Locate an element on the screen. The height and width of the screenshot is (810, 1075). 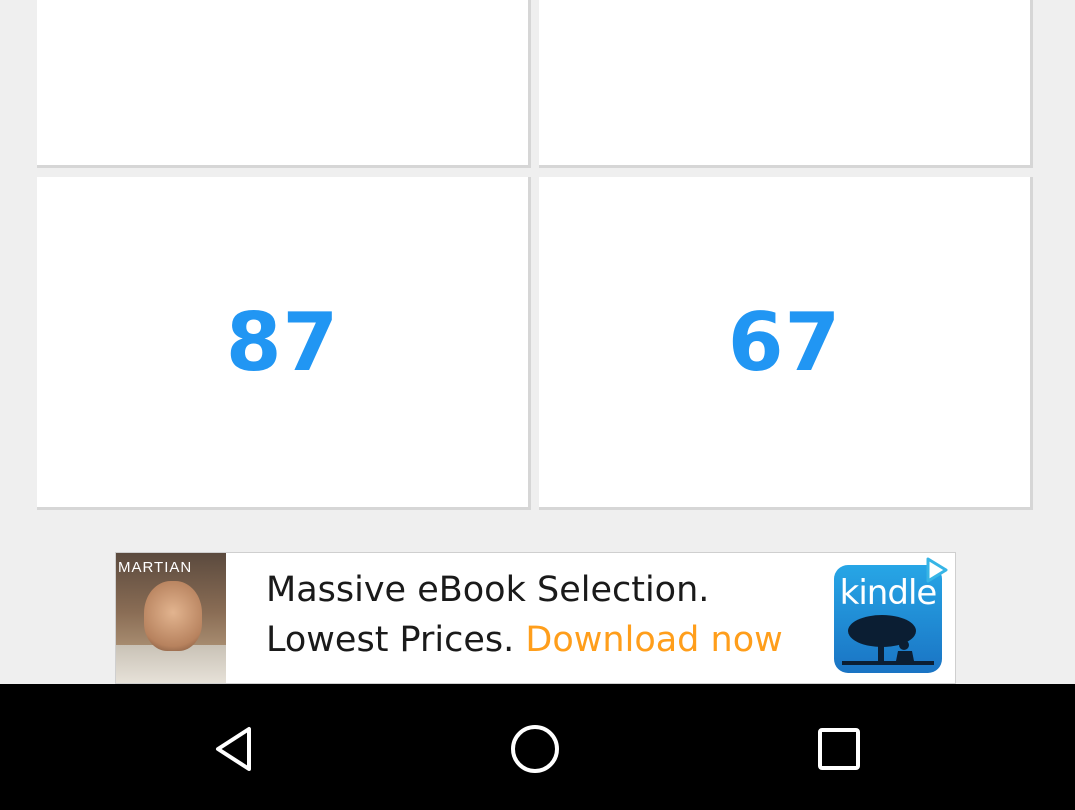
tile-number: 67 is located at coordinates (784, 342).